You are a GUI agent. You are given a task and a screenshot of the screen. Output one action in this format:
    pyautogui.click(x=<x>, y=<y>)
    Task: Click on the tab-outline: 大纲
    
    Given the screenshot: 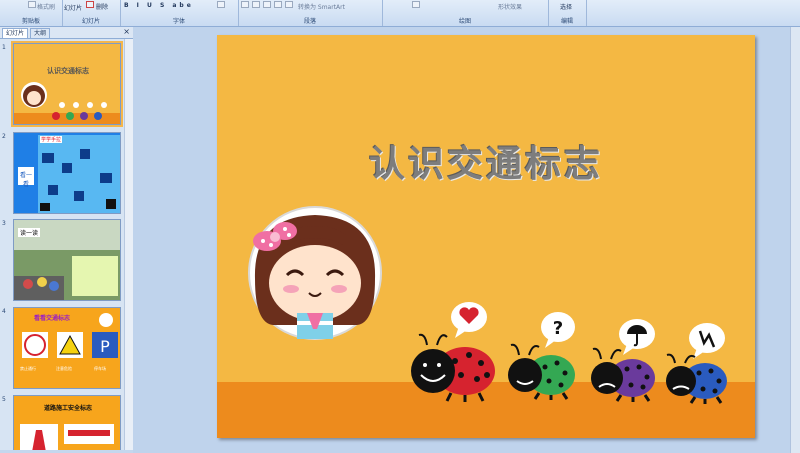 What is the action you would take?
    pyautogui.click(x=40, y=33)
    